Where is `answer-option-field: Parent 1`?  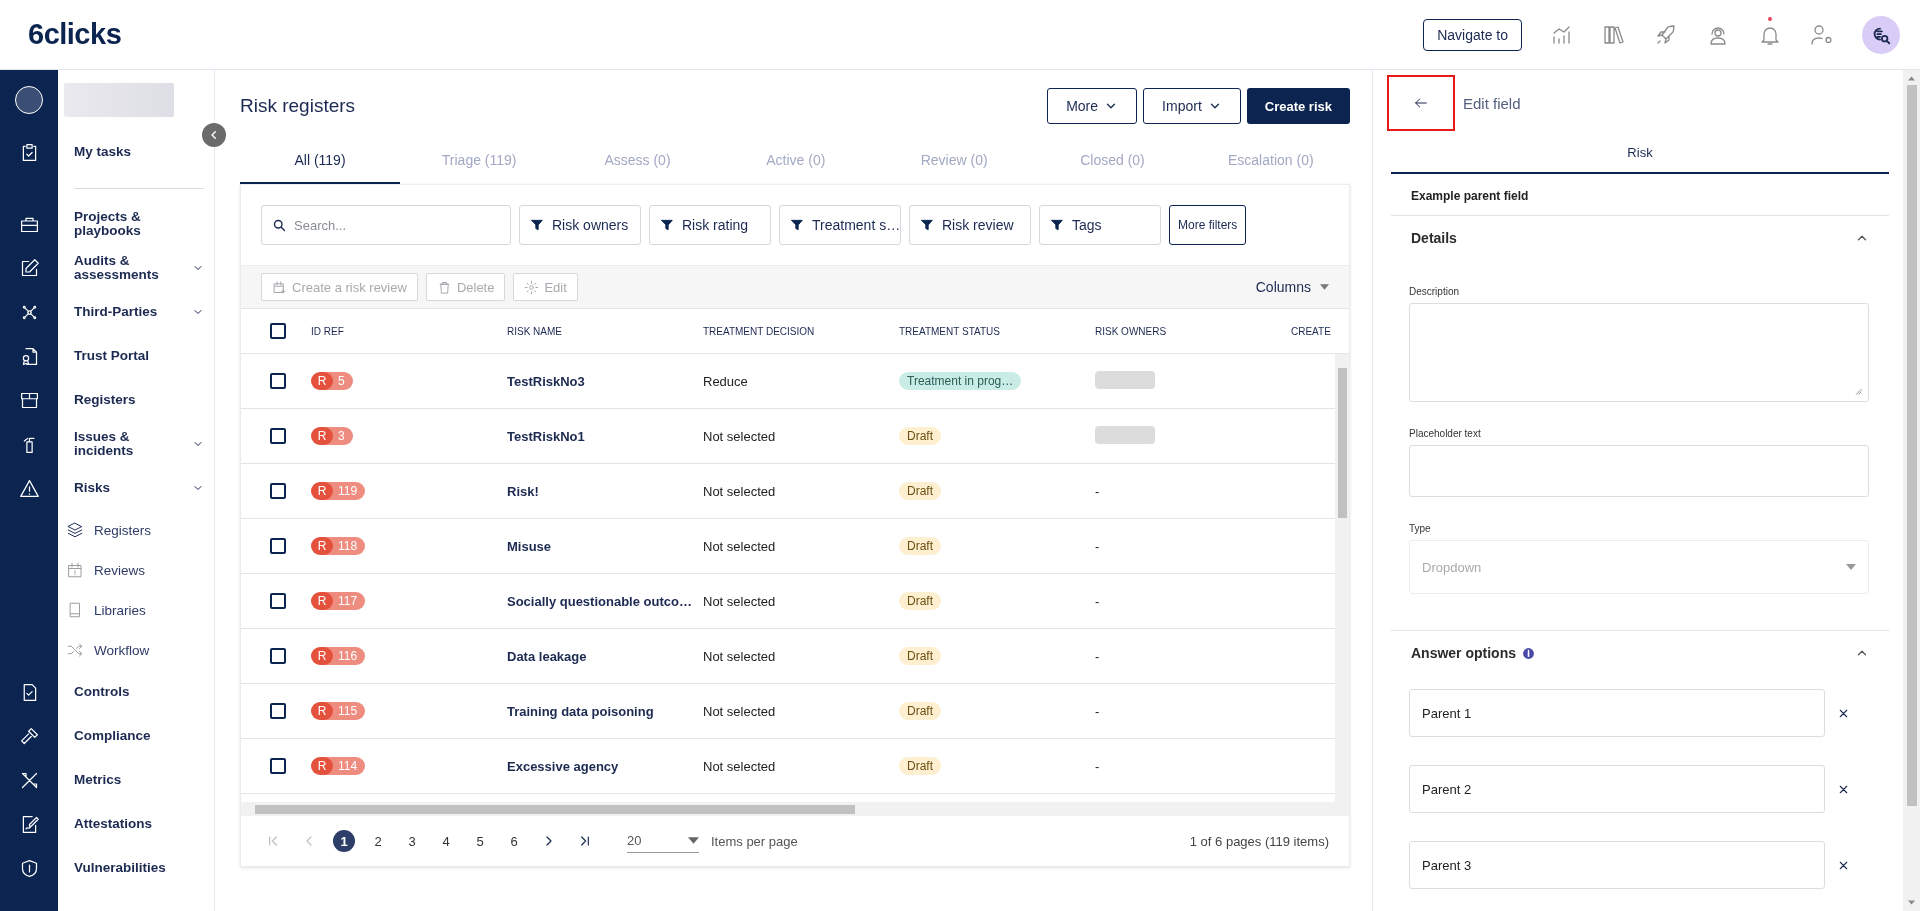
answer-option-field: Parent 1 is located at coordinates (1617, 713).